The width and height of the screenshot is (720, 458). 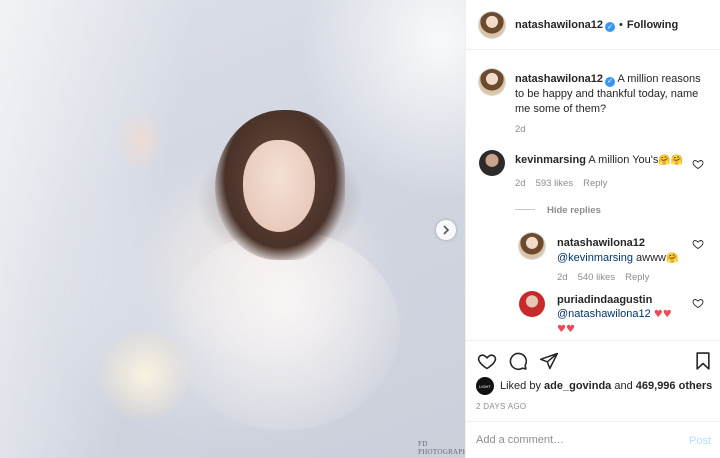 I want to click on author-avatar, so click(x=492, y=25).